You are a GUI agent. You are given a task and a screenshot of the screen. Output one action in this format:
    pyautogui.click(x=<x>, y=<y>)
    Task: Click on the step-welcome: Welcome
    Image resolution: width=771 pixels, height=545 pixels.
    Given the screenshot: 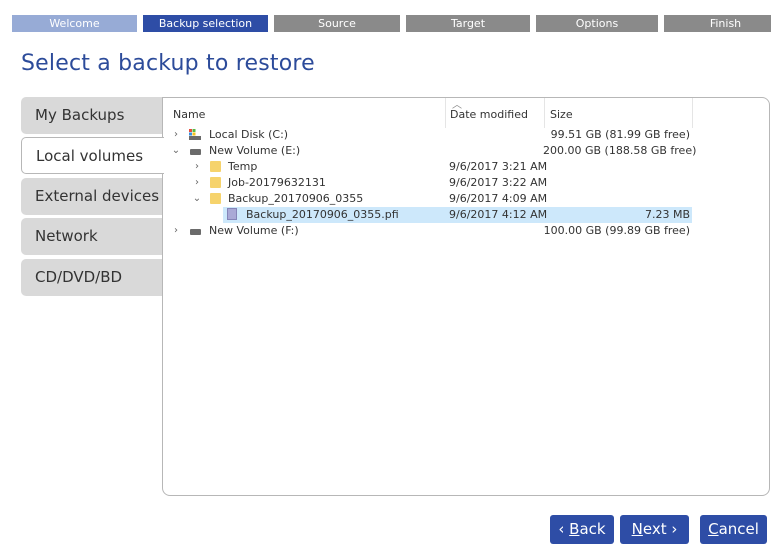 What is the action you would take?
    pyautogui.click(x=74, y=23)
    